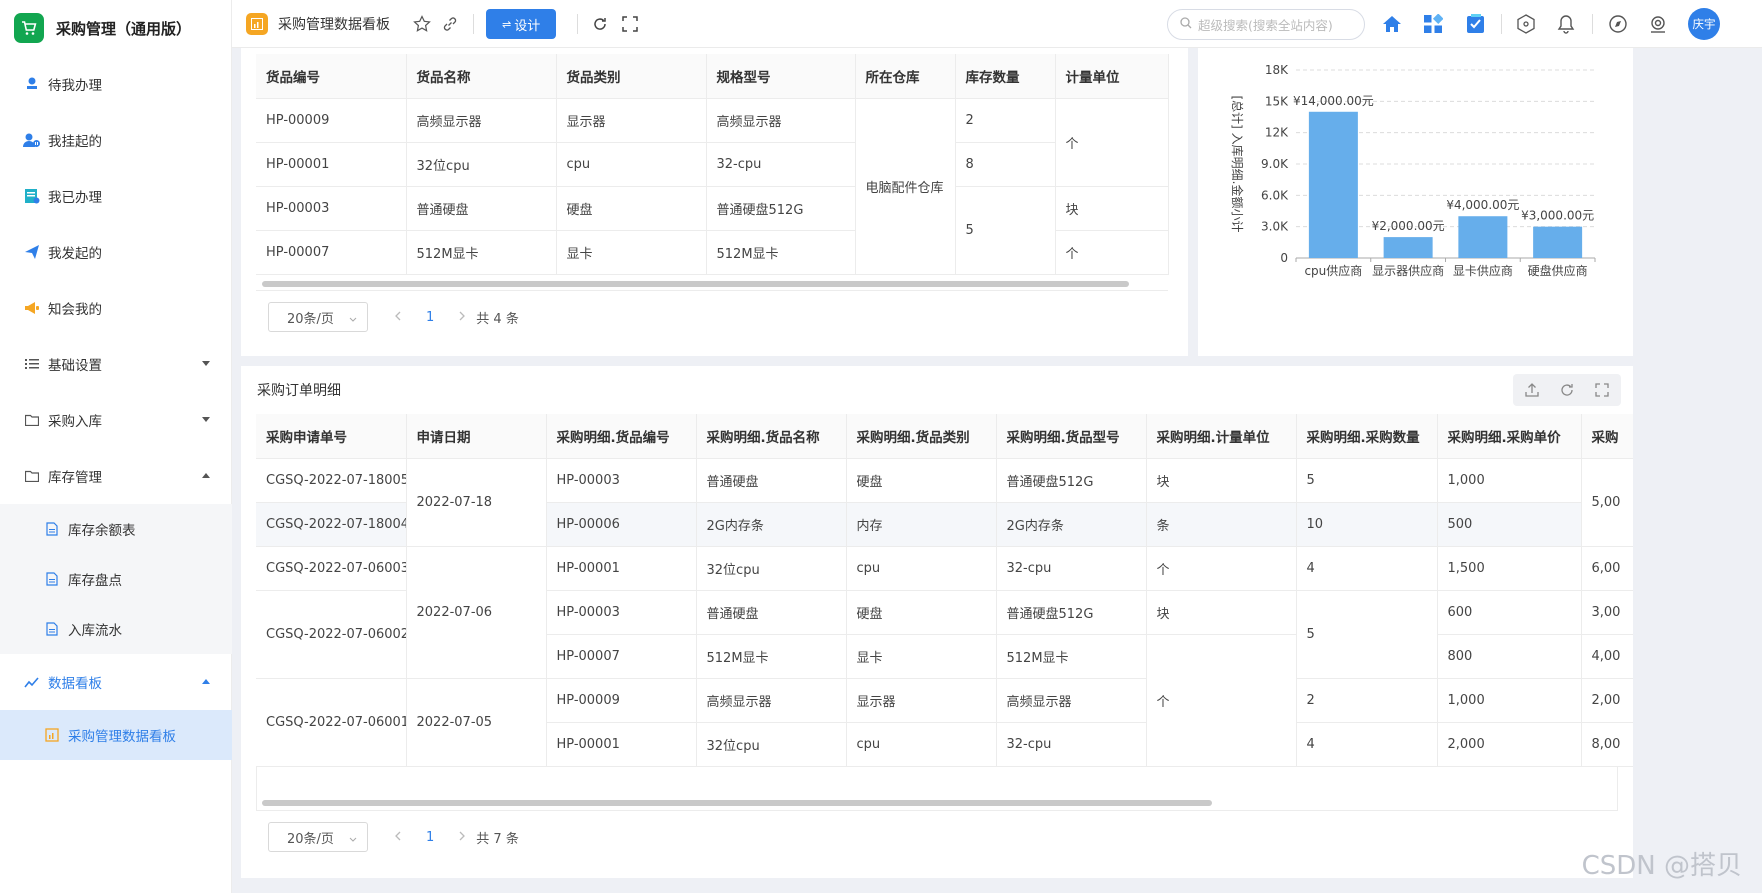  What do you see at coordinates (476, 436) in the screenshot?
I see `column-header: 申请日期` at bounding box center [476, 436].